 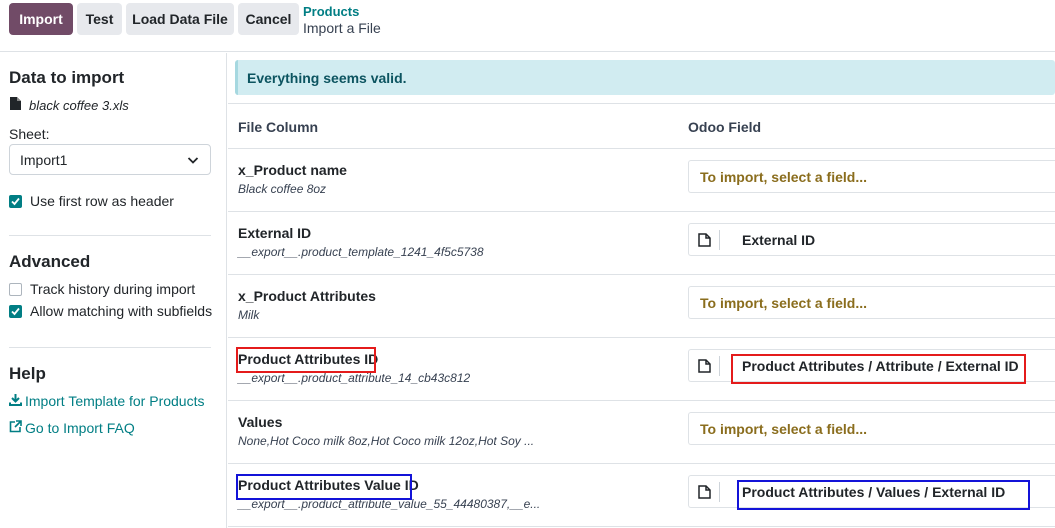 I want to click on test-button: Test, so click(x=99, y=19).